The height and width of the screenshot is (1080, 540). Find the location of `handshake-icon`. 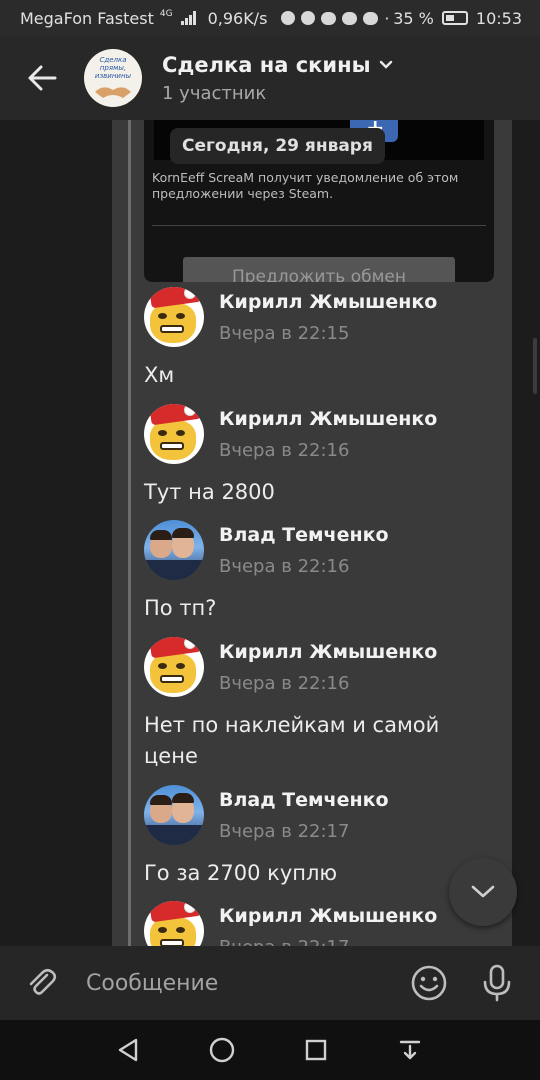

handshake-icon is located at coordinates (113, 92).